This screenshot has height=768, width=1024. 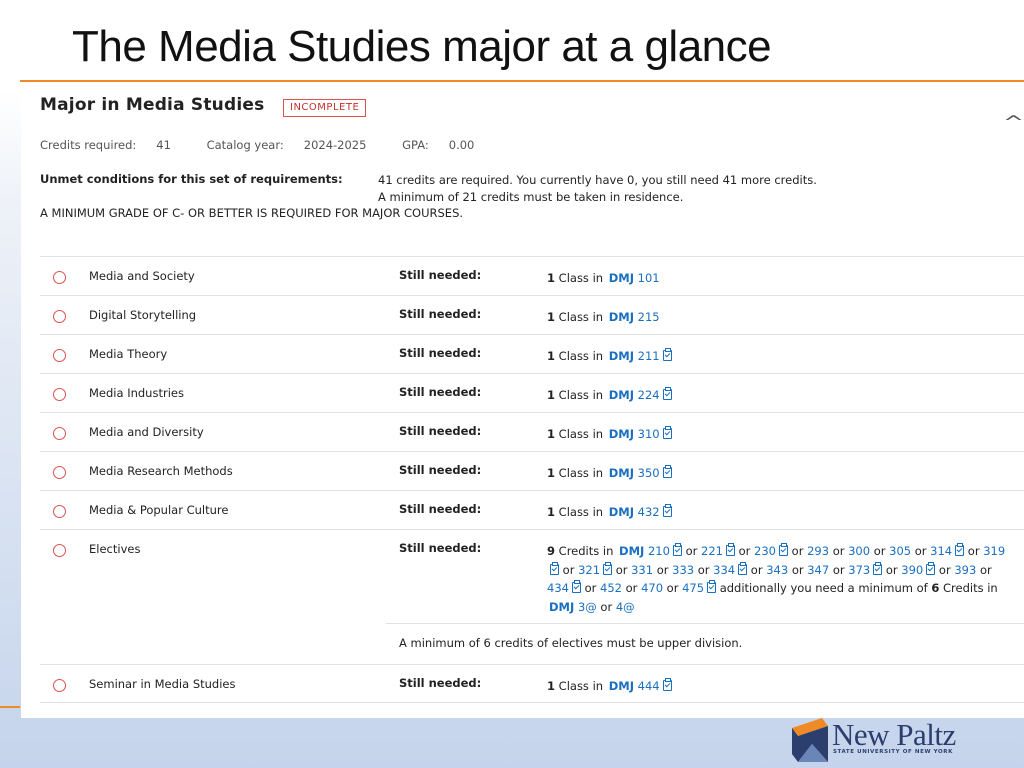 What do you see at coordinates (900, 551) in the screenshot?
I see `course-link: 305` at bounding box center [900, 551].